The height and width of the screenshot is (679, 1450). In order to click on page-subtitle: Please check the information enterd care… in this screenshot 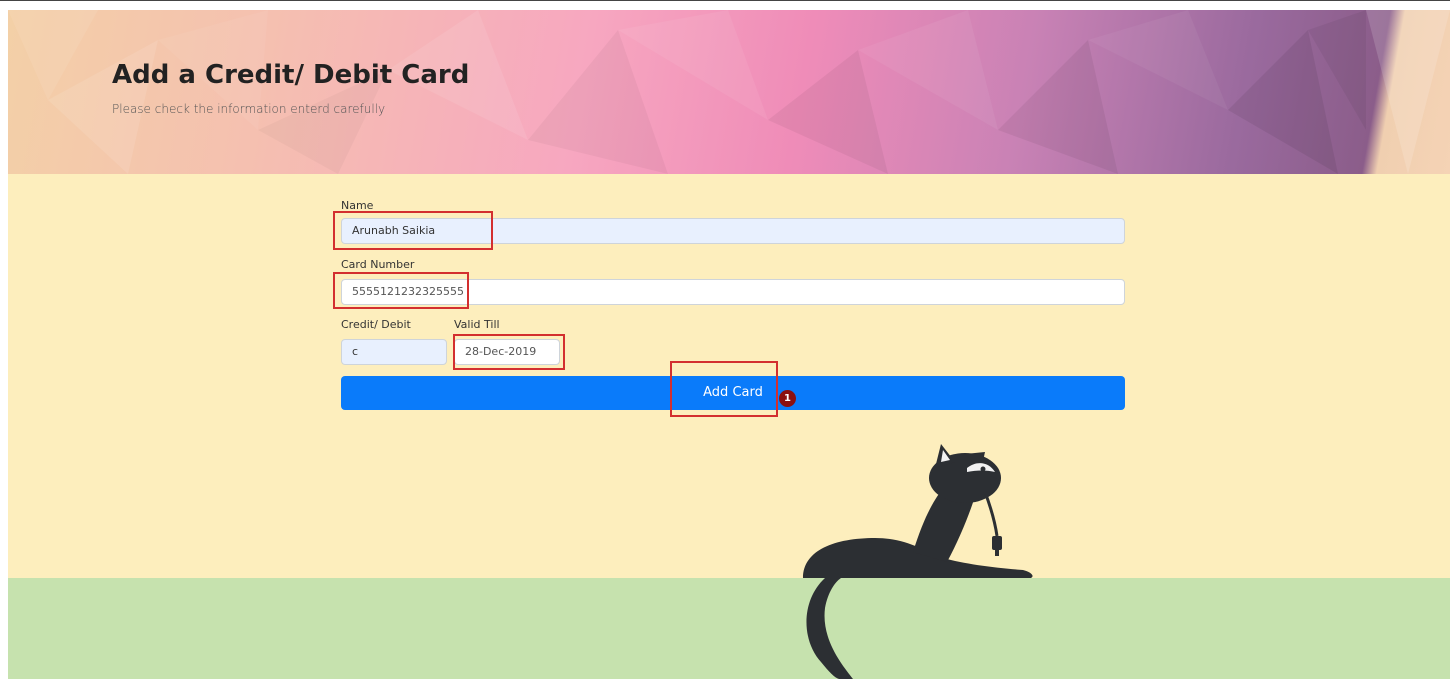, I will do `click(249, 109)`.